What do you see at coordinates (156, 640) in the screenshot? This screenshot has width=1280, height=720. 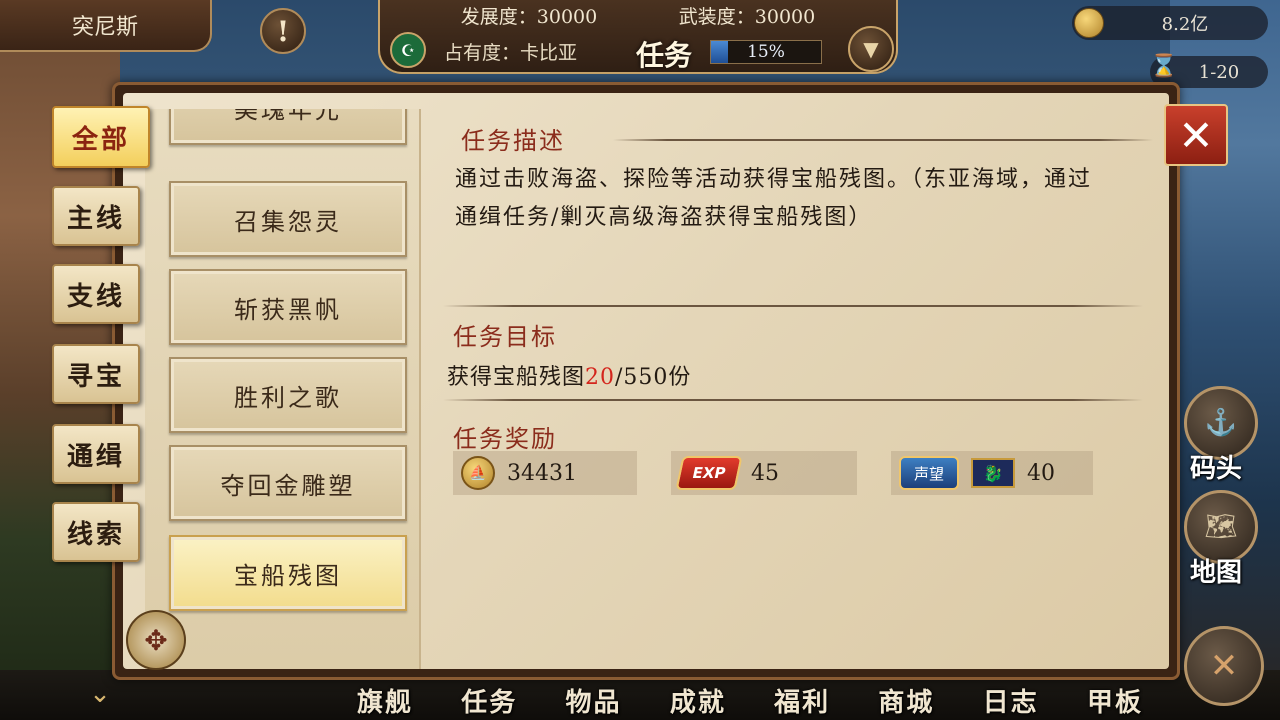 I see `compass-icon: ✥` at bounding box center [156, 640].